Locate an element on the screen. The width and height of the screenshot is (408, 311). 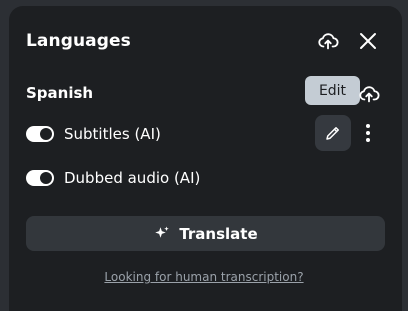
more-options-button is located at coordinates (368, 133).